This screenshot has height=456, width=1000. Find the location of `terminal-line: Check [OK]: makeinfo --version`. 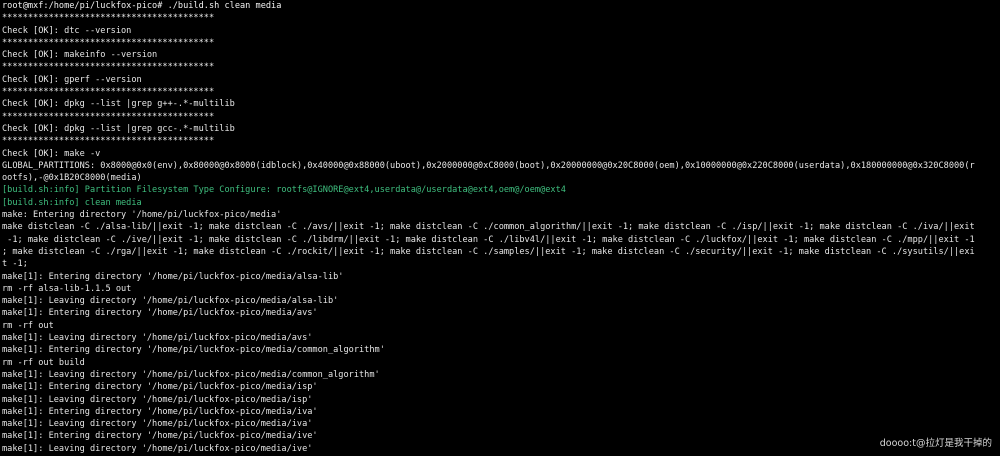

terminal-line: Check [OK]: makeinfo --version is located at coordinates (80, 55).